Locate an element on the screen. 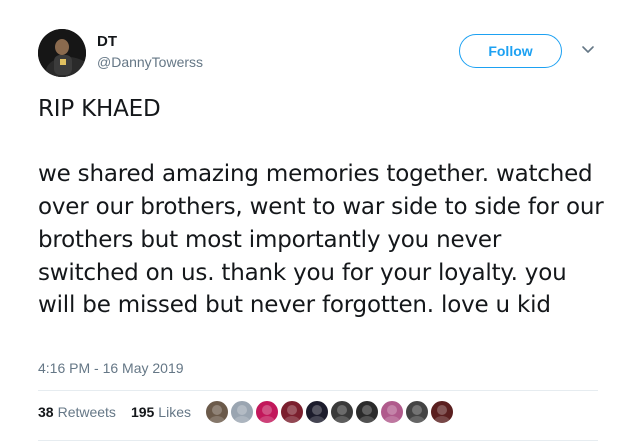 Image resolution: width=636 pixels, height=441 pixels. likes-stat: 195 Likes is located at coordinates (161, 412).